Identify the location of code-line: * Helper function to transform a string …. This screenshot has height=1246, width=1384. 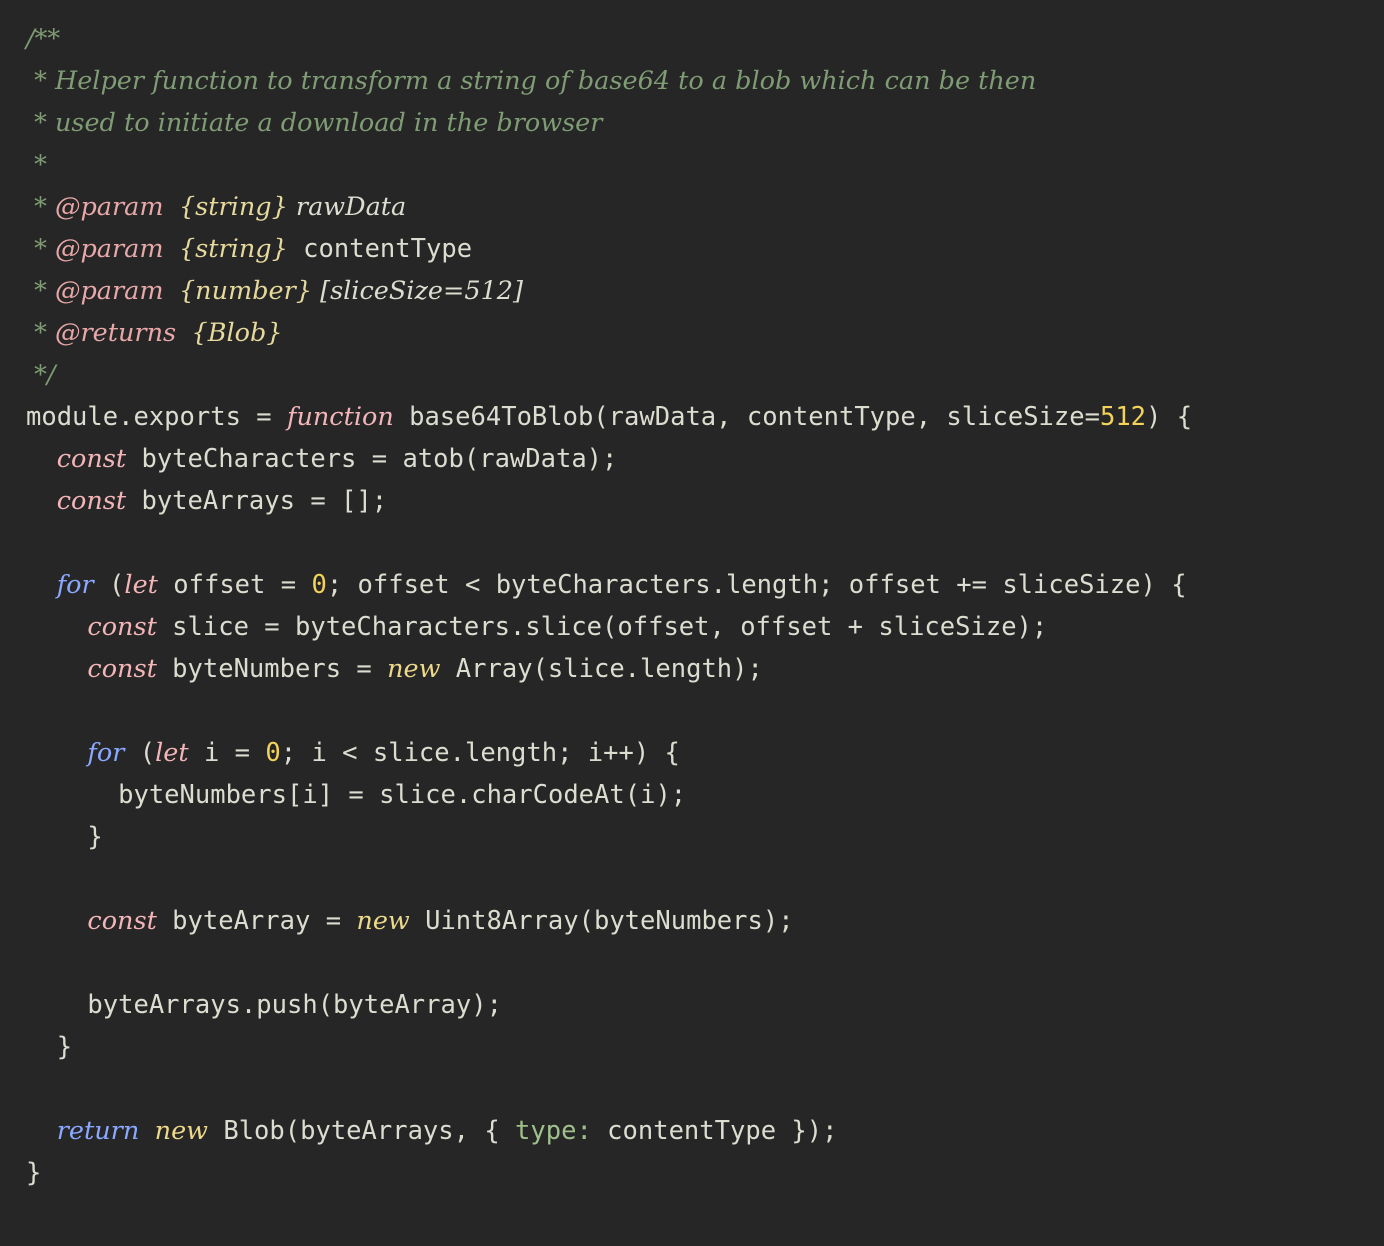
(609, 81).